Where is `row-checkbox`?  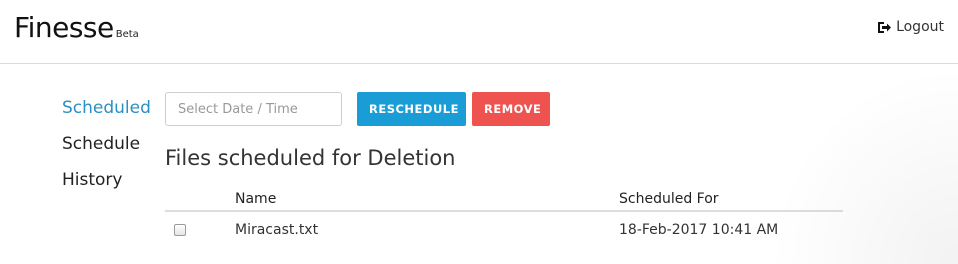
row-checkbox is located at coordinates (180, 230).